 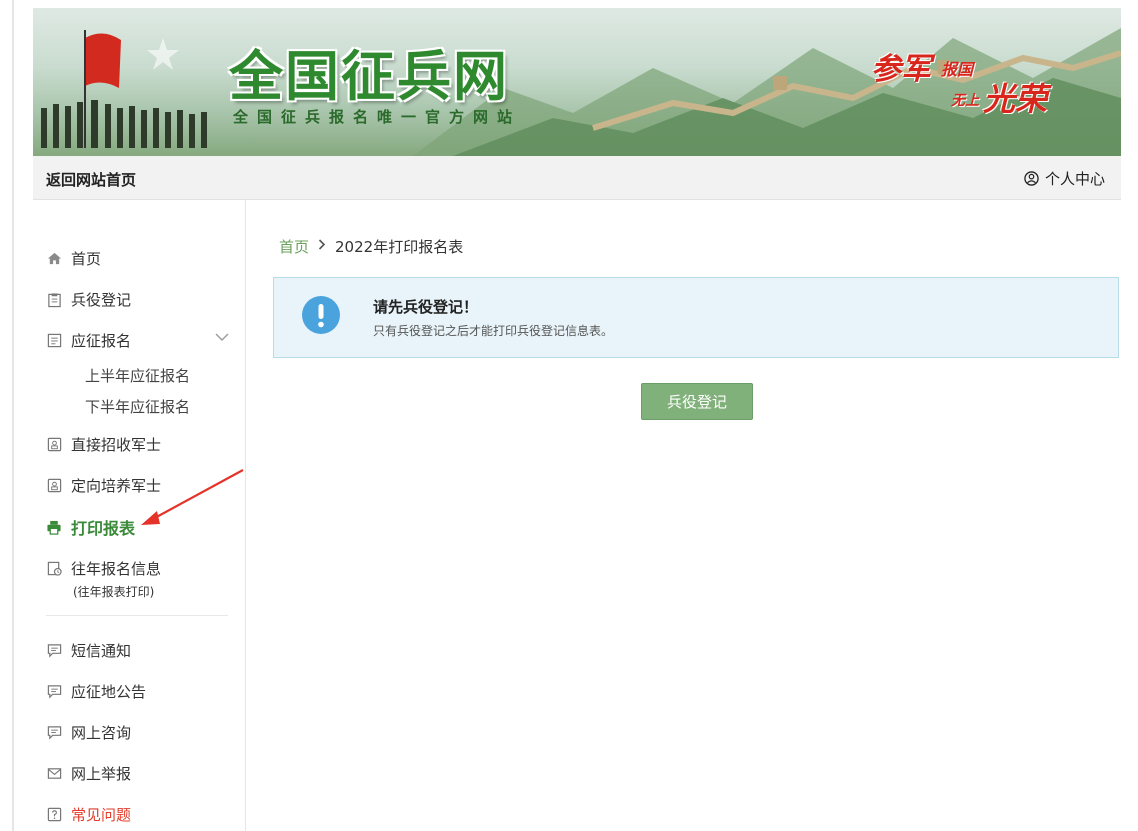 I want to click on exclamation-icon, so click(x=321, y=315).